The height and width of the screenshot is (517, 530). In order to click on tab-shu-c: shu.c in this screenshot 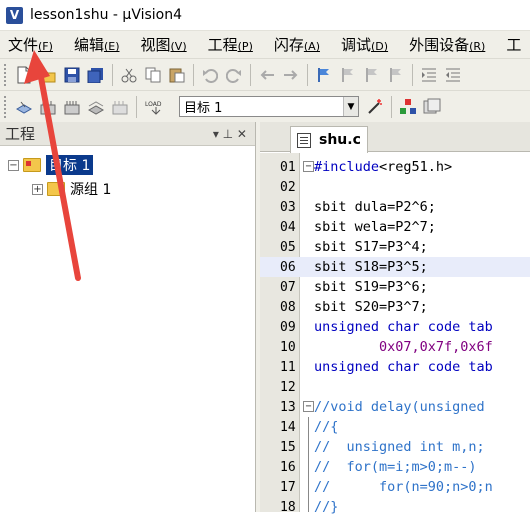, I will do `click(329, 139)`.